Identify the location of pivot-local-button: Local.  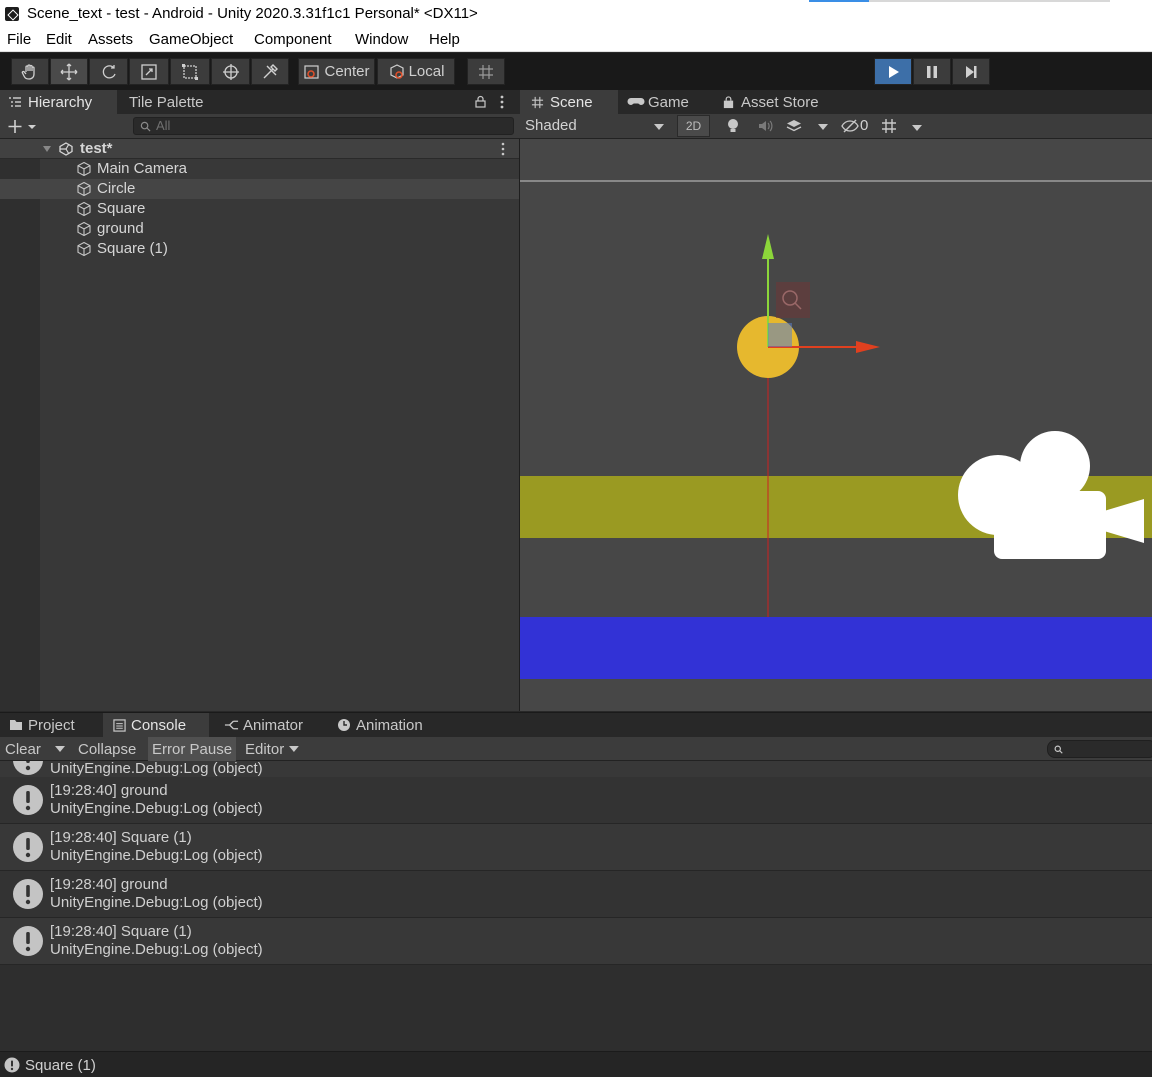
(416, 71).